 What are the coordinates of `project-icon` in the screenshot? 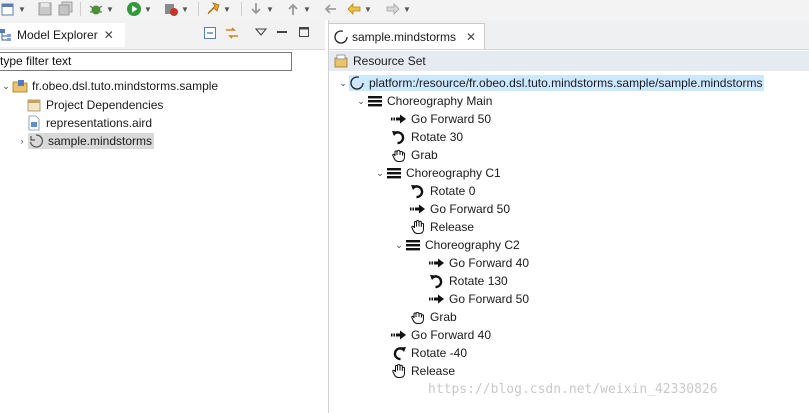 It's located at (20, 86).